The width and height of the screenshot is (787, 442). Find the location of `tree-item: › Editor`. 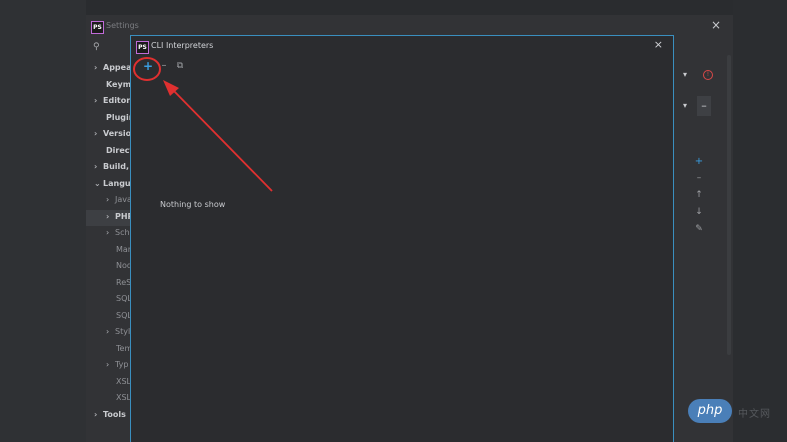

tree-item: › Editor is located at coordinates (112, 101).